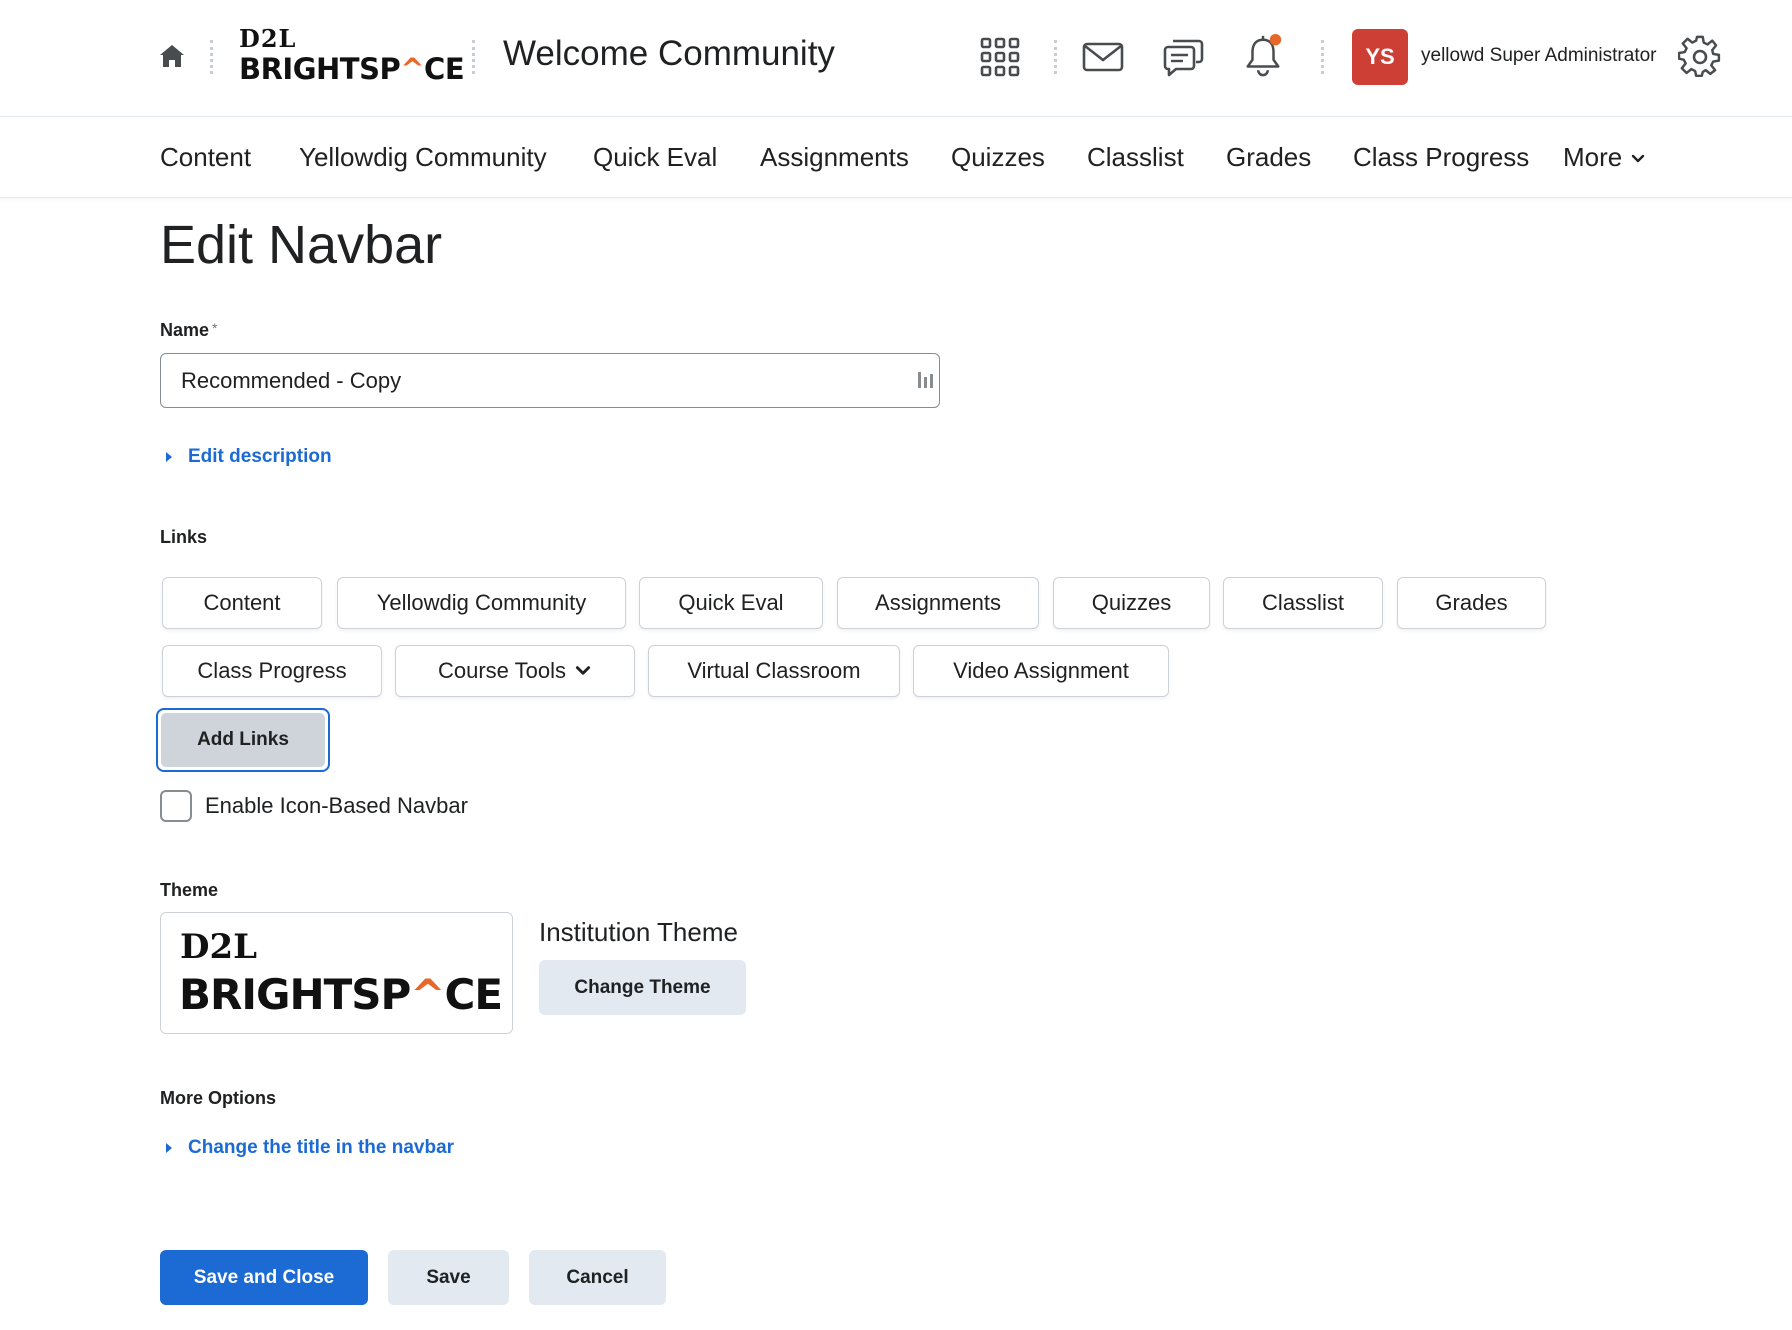  Describe the element at coordinates (1041, 671) in the screenshot. I see `link-chip-video-assignment: Video Assignment` at that location.